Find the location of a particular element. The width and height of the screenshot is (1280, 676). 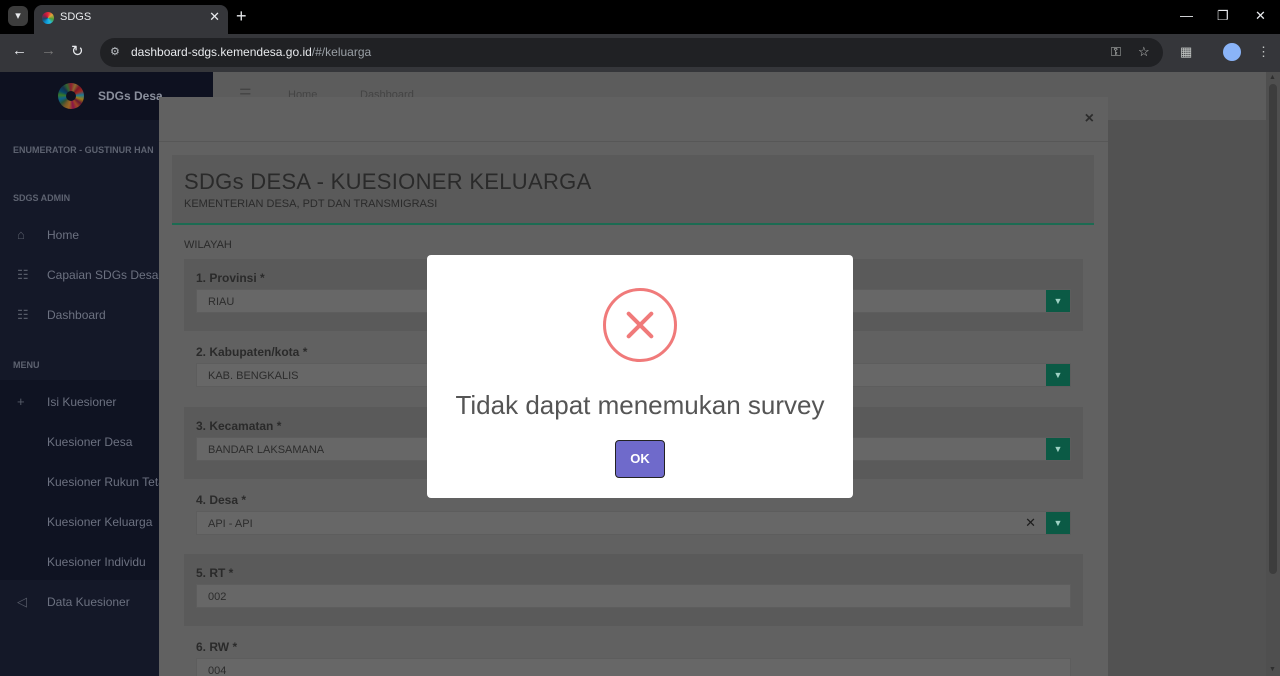

questionnaire-subtitle: KEMENTERIAN DESA, PDT DAN TRANSMIGRASI is located at coordinates (311, 204).